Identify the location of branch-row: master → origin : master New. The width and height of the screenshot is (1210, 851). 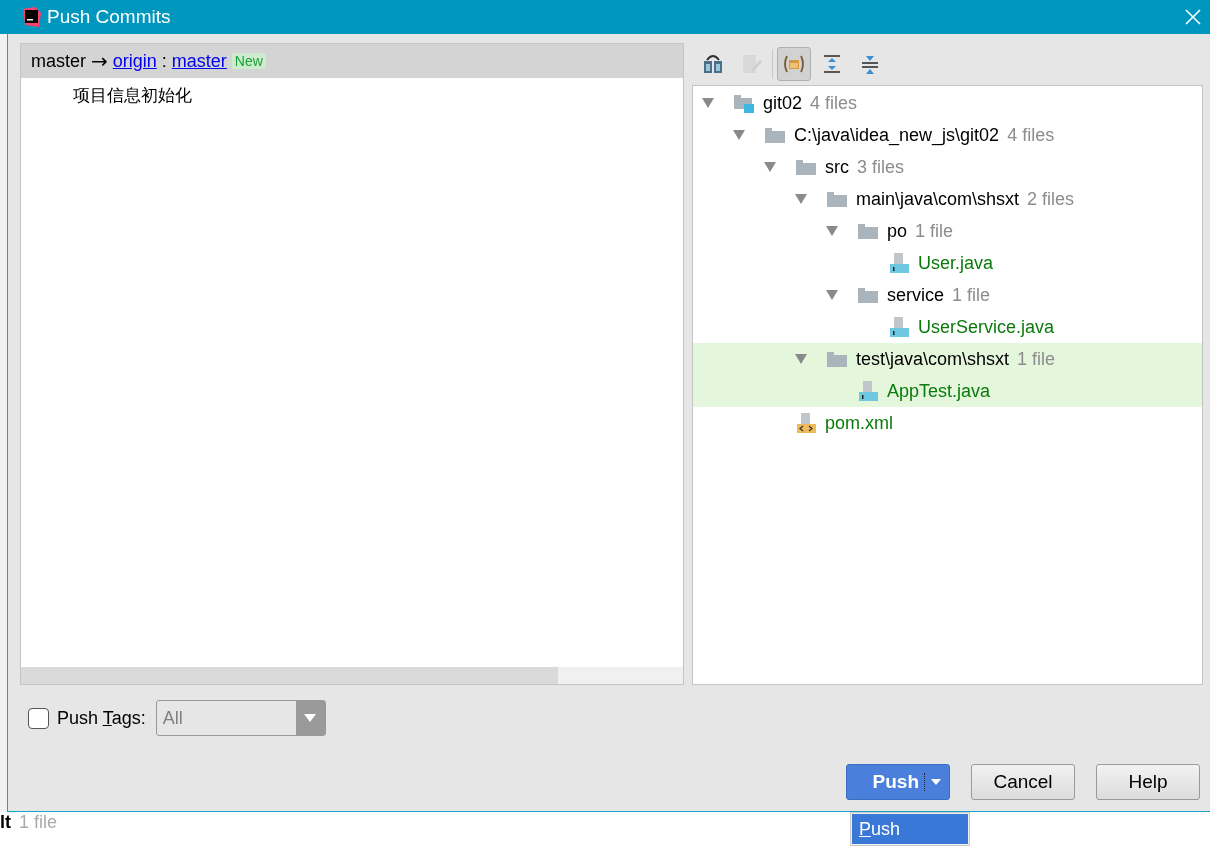
(352, 61).